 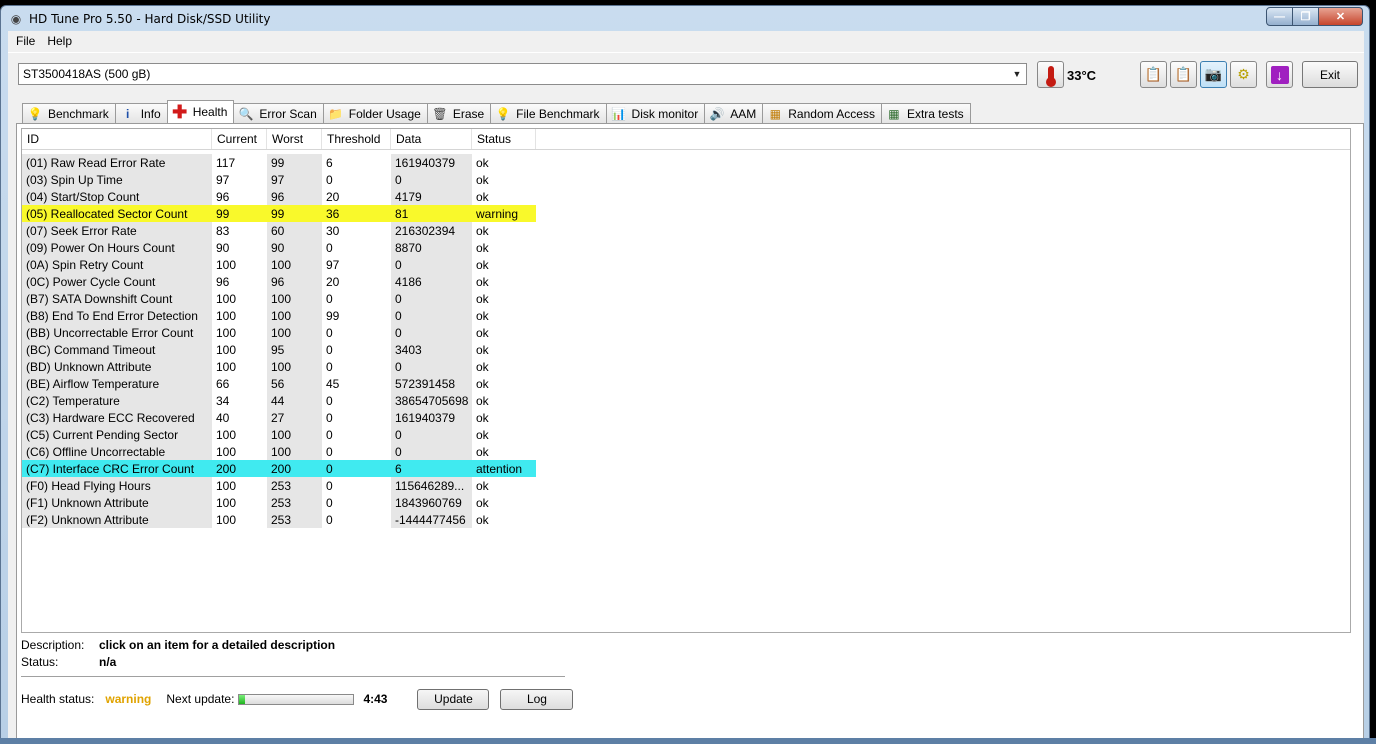 What do you see at coordinates (117, 247) in the screenshot?
I see `cell-id: (09) Power On Hours Count` at bounding box center [117, 247].